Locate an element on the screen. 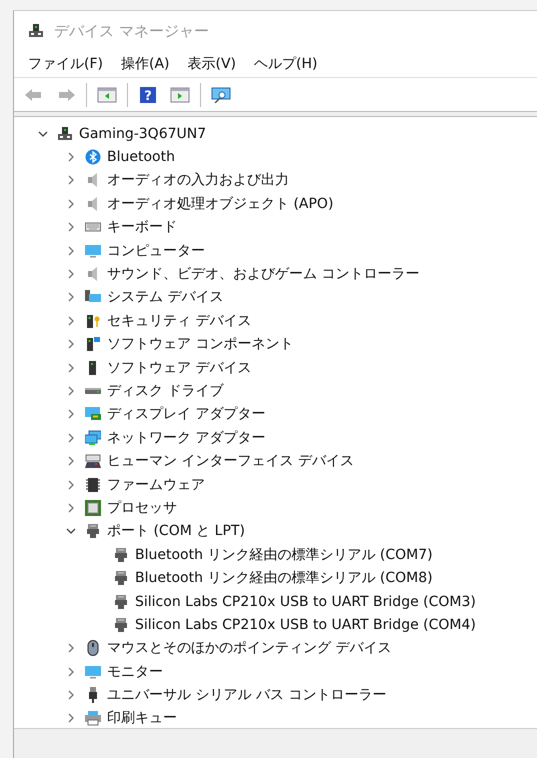  tree-item: オーディオの入力および出力 is located at coordinates (198, 180).